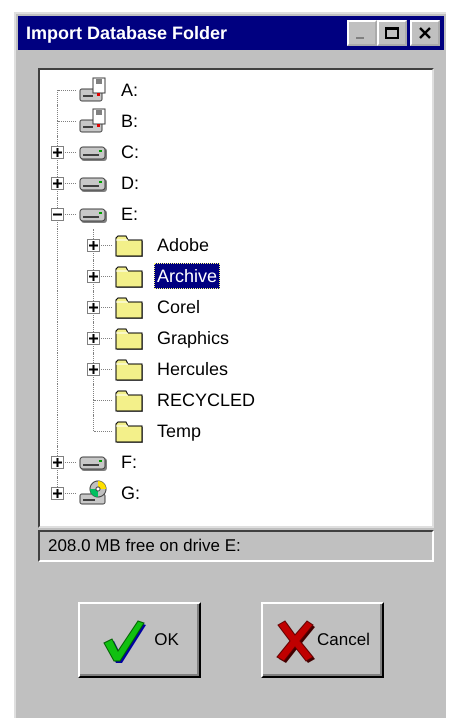 This screenshot has height=718, width=456. Describe the element at coordinates (139, 640) in the screenshot. I see `ok-button: OK` at that location.